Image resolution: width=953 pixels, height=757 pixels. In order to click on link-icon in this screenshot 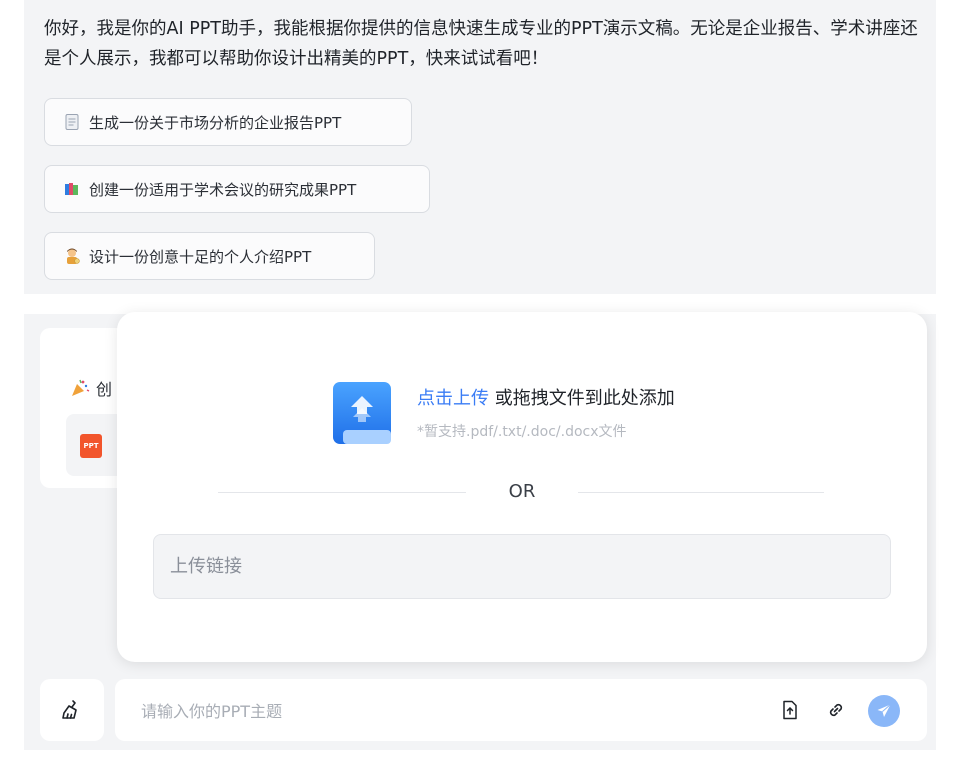, I will do `click(836, 710)`.